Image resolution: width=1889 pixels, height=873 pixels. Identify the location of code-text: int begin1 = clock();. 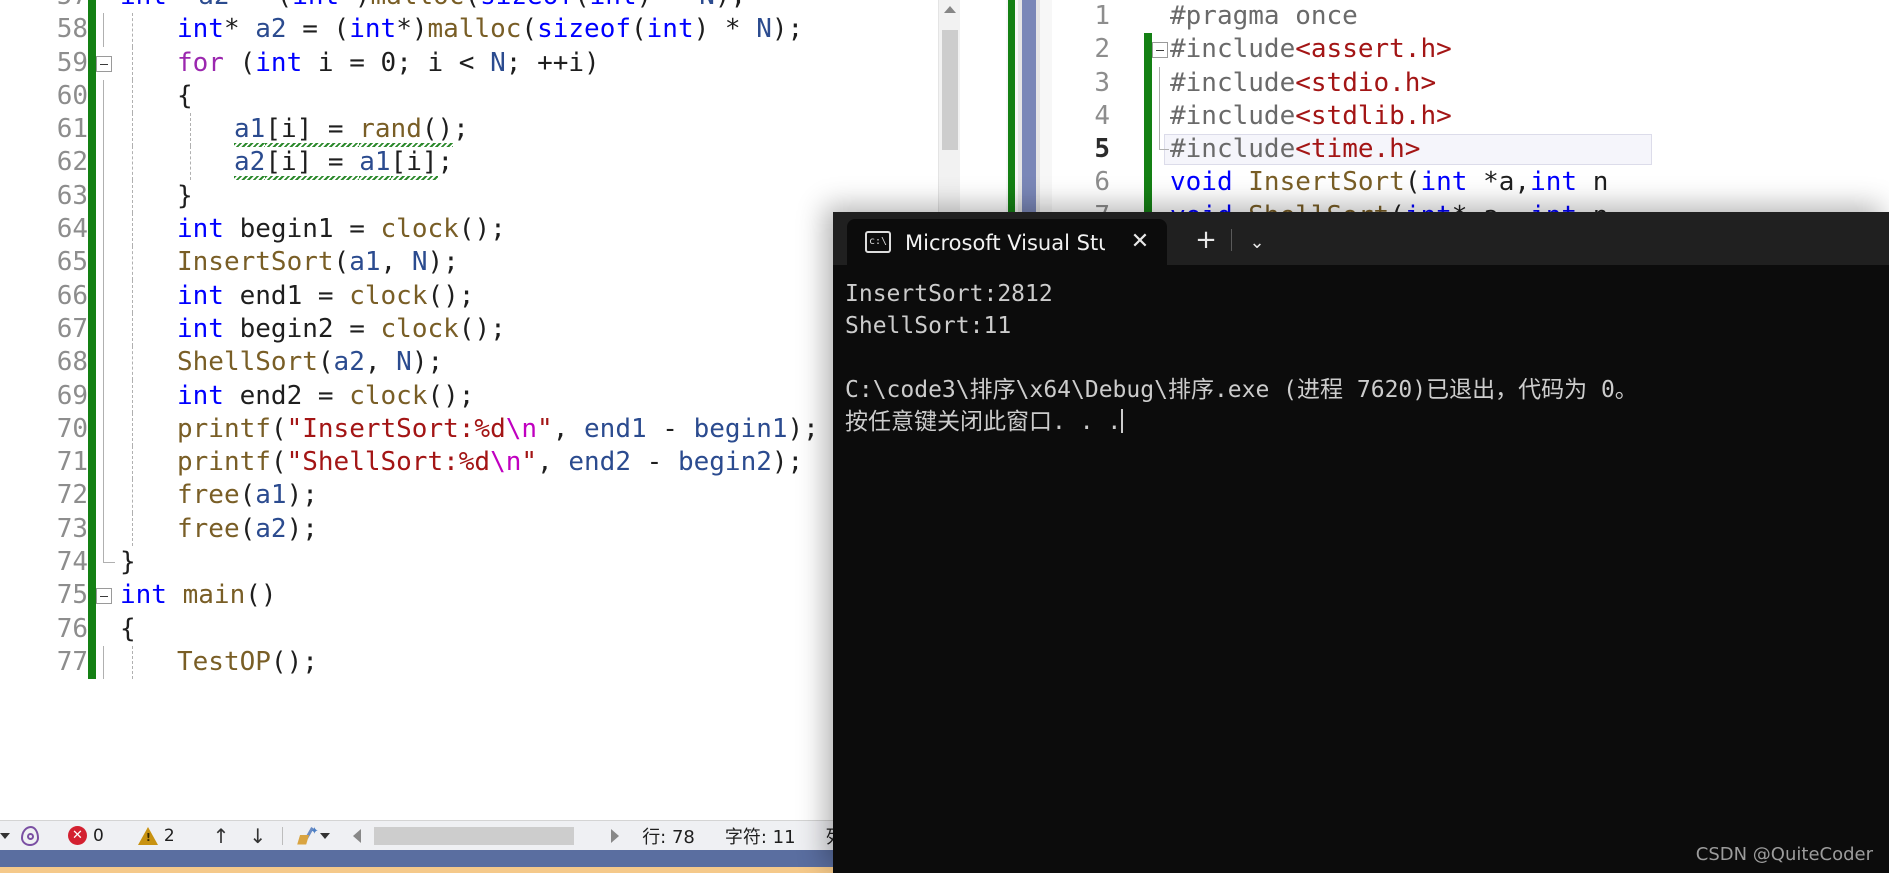
(341, 229).